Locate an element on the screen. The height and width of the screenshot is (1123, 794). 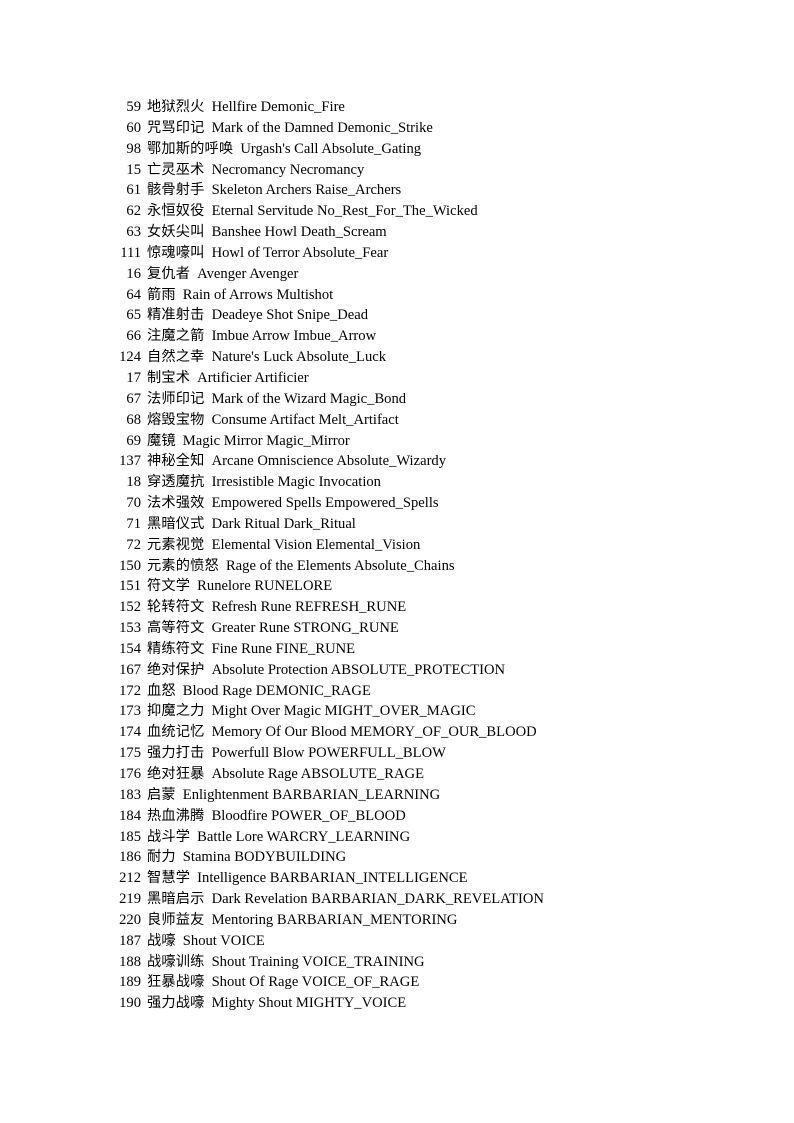
skill-row: 183 启蒙 Enlightenment BARBARIAN_LEARNING is located at coordinates (438, 795).